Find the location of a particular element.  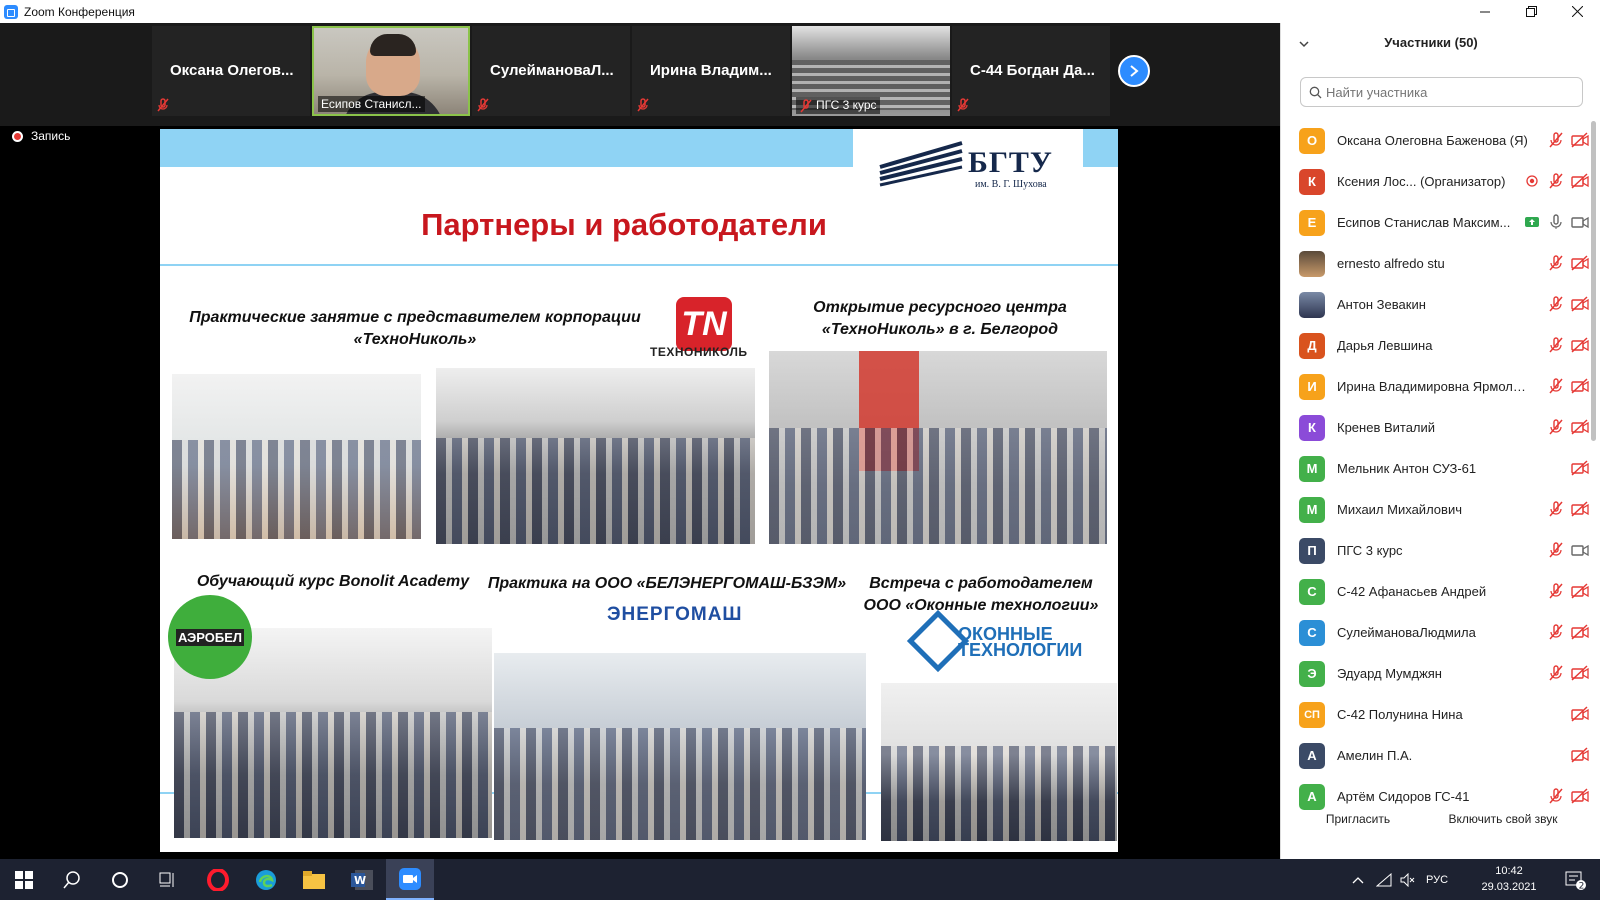

restore-button is located at coordinates (1531, 11).